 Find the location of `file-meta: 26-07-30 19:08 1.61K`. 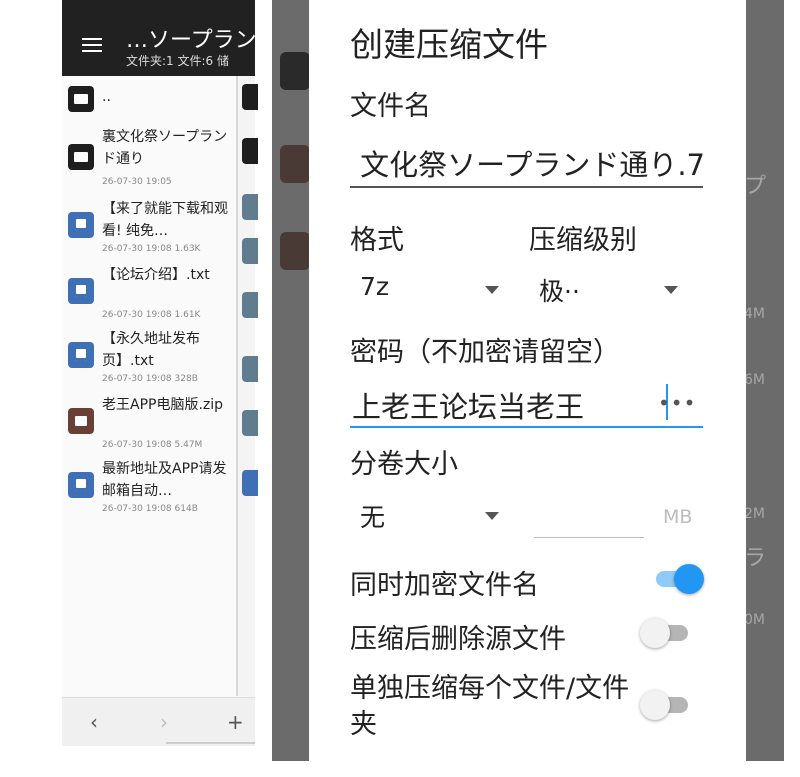

file-meta: 26-07-30 19:08 1.61K is located at coordinates (151, 315).